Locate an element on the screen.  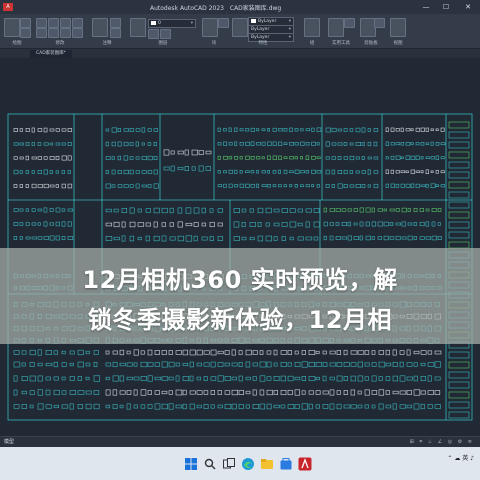
task-view-icon is located at coordinates (229, 463).